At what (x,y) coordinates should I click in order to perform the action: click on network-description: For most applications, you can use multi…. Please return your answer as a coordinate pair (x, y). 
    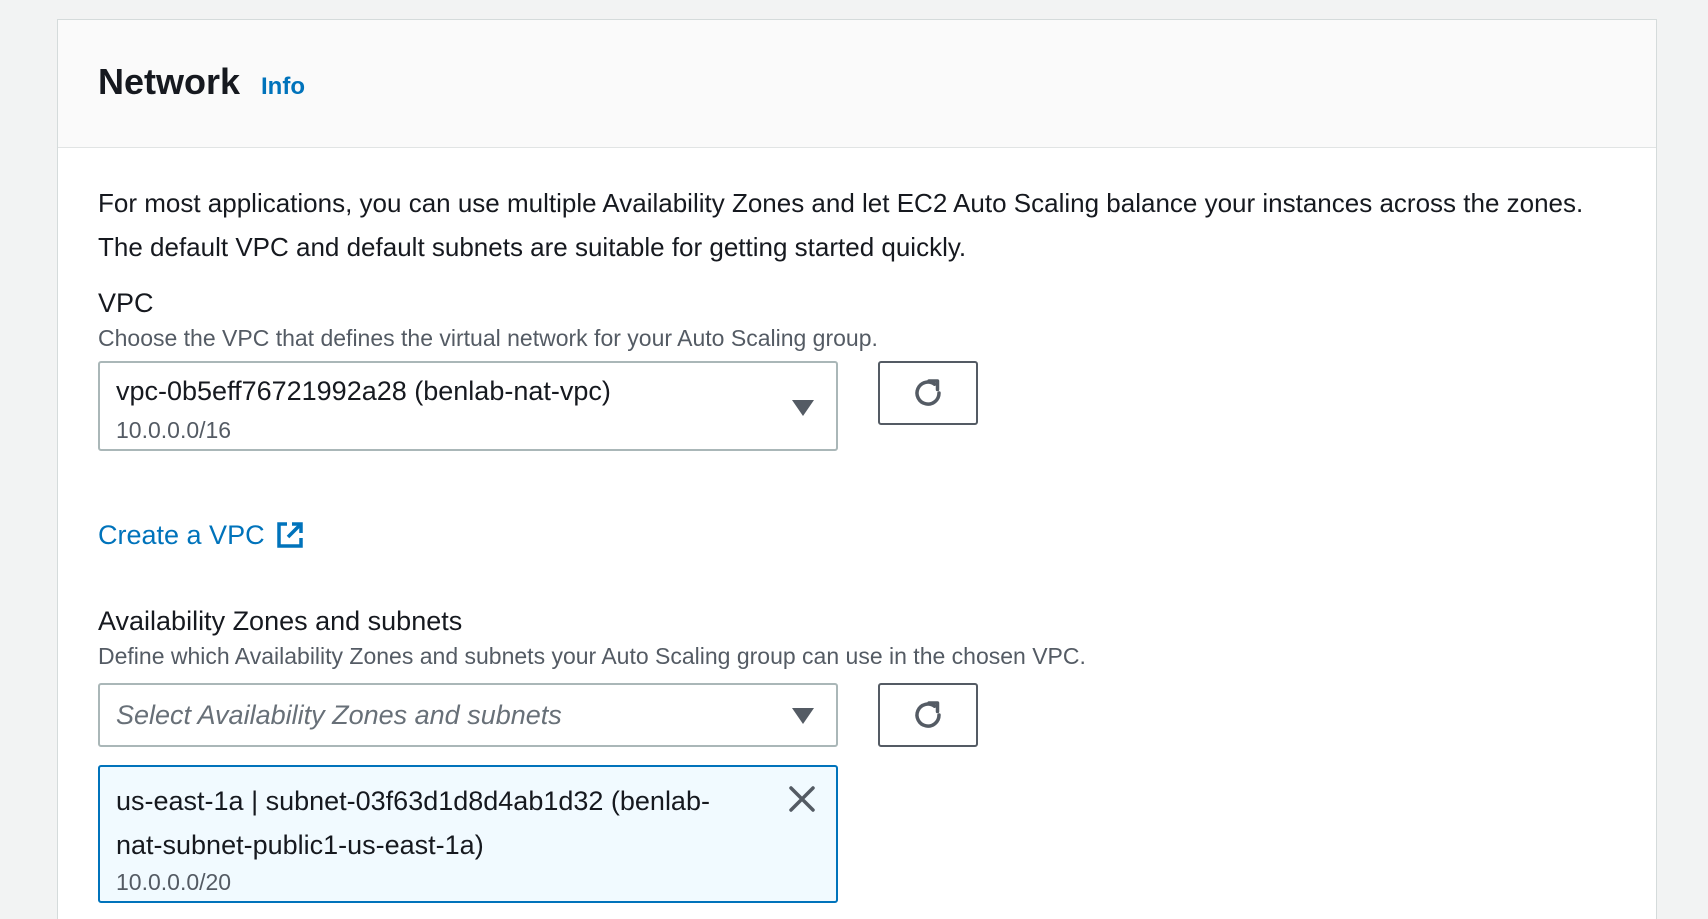
    Looking at the image, I should click on (841, 225).